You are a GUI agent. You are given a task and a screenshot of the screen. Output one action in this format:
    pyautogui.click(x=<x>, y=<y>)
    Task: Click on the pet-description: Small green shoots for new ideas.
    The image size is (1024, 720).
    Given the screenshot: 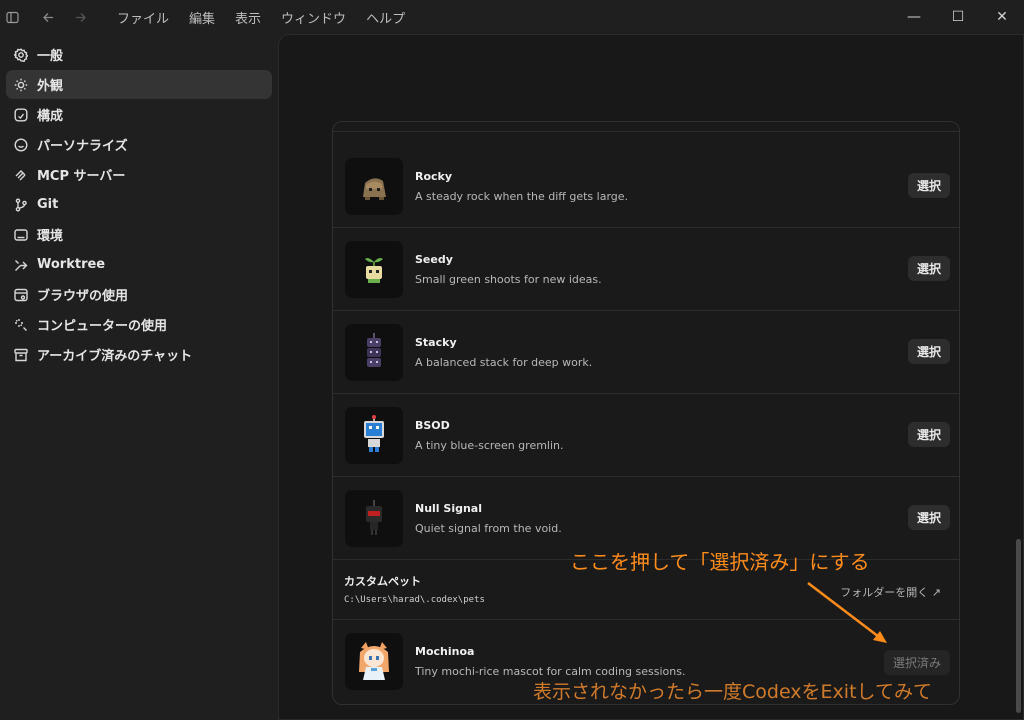 What is the action you would take?
    pyautogui.click(x=508, y=279)
    